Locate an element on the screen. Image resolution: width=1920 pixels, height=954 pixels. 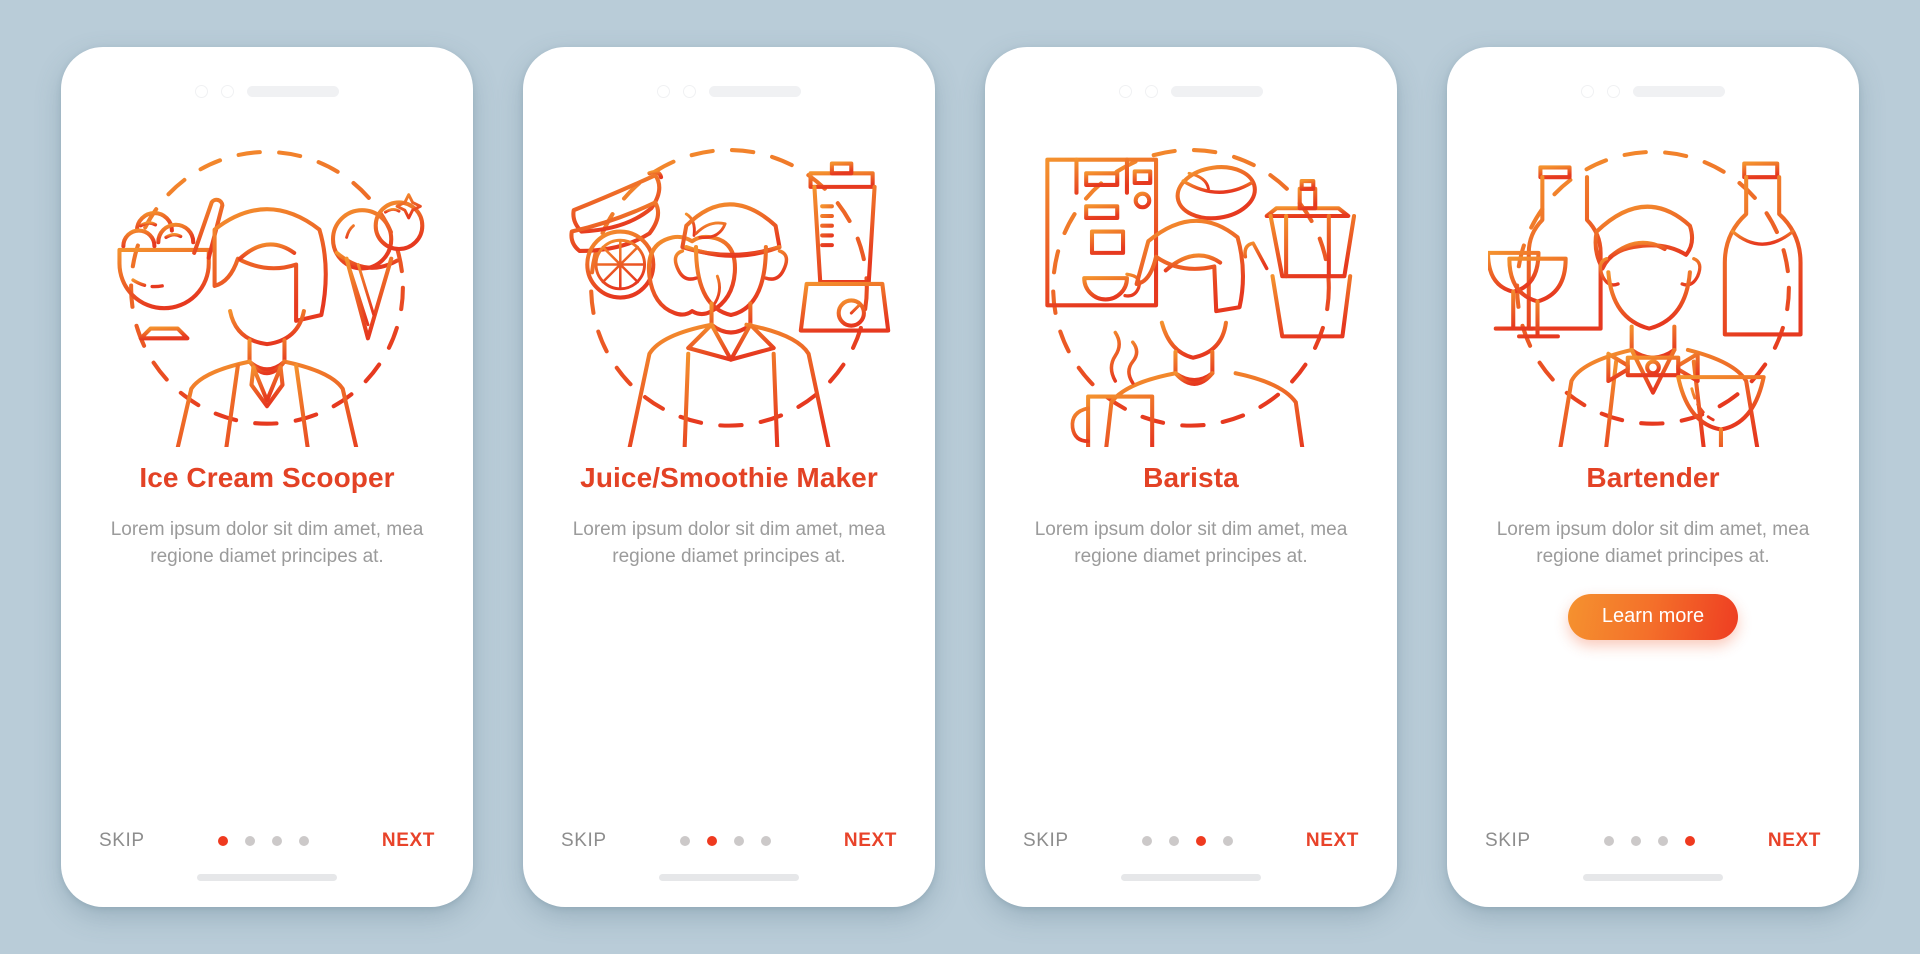
barista-illustration is located at coordinates (1191, 282).